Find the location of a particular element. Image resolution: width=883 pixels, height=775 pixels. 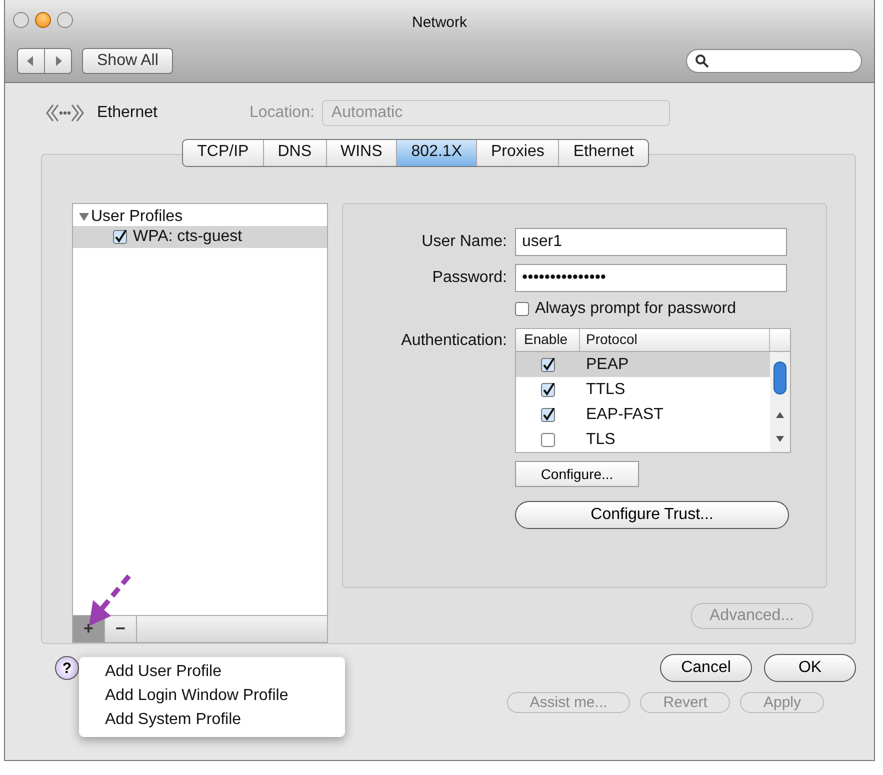

location-label: Location: is located at coordinates (281, 113).